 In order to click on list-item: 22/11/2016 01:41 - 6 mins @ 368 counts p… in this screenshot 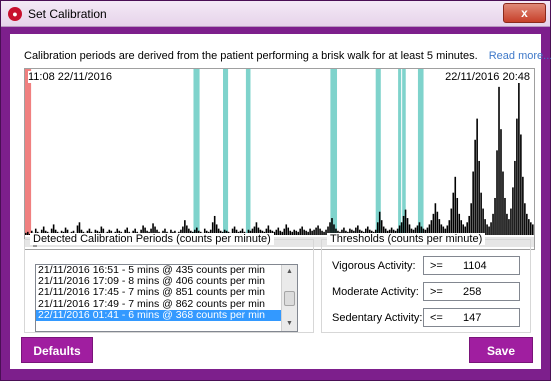, I will do `click(166, 315)`.